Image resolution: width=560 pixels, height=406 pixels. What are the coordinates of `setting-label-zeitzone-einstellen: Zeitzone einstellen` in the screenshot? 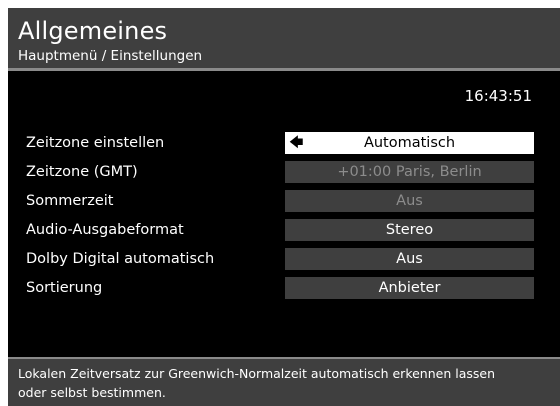 It's located at (95, 143).